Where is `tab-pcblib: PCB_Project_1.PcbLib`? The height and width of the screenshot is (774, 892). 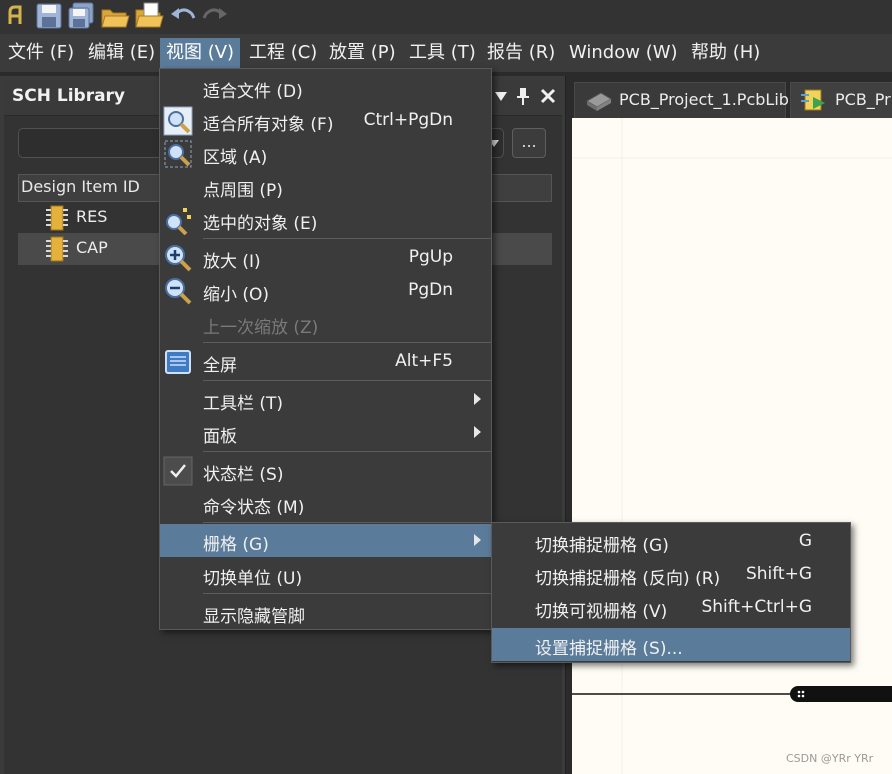 tab-pcblib: PCB_Project_1.PcbLib is located at coordinates (681, 100).